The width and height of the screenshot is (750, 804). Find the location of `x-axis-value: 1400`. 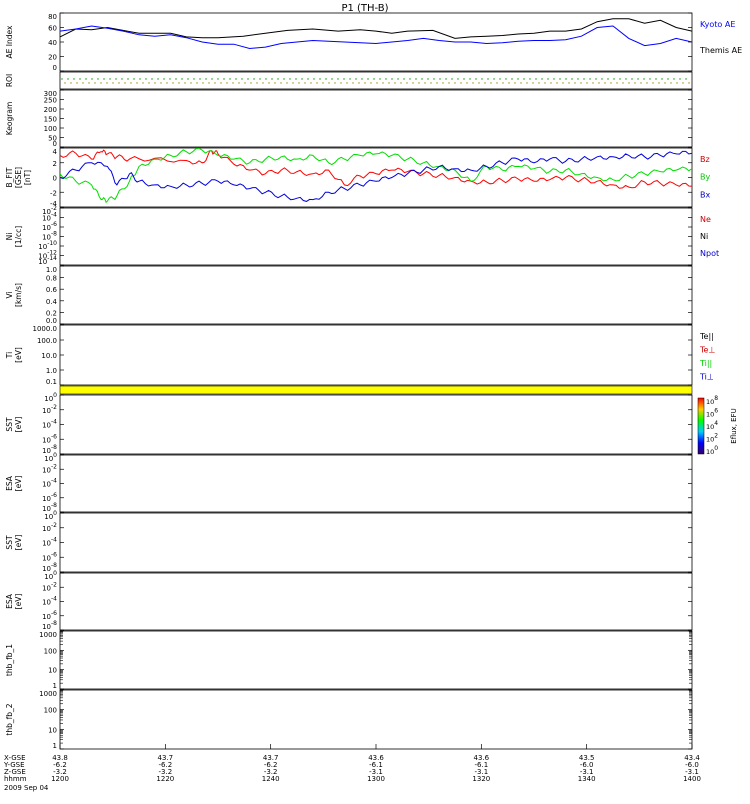

x-axis-value: 1400 is located at coordinates (692, 779).